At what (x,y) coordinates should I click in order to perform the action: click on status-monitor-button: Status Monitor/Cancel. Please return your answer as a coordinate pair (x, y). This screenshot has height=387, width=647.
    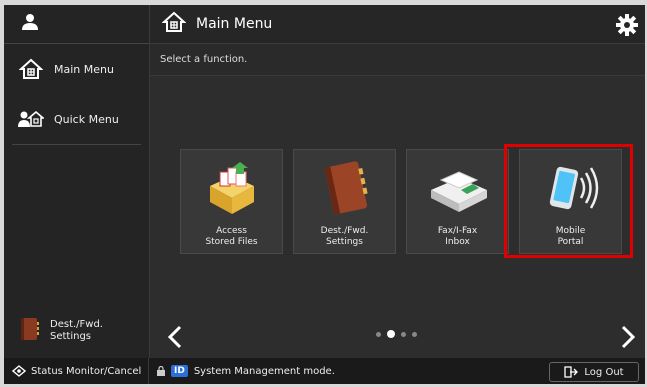
    Looking at the image, I should click on (76, 371).